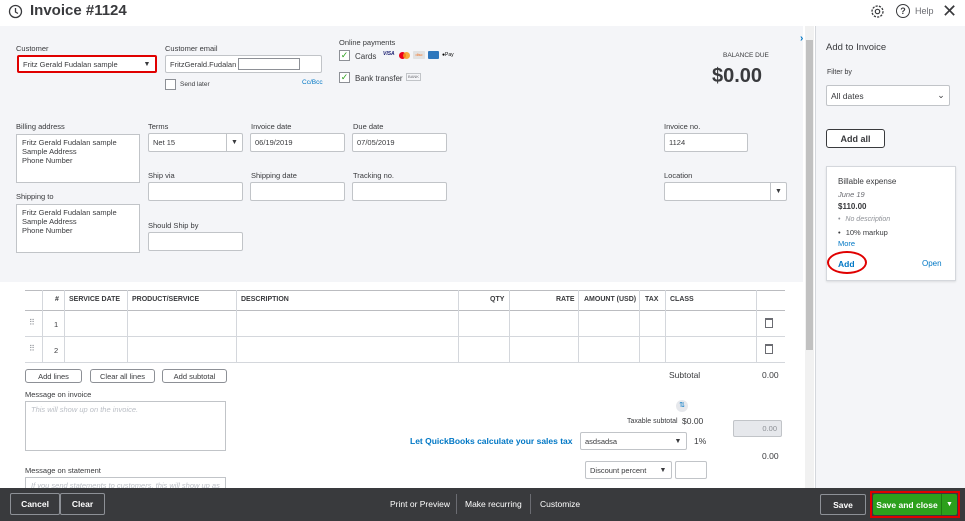 This screenshot has height=521, width=965. Describe the element at coordinates (405, 349) in the screenshot. I see `table-row: ⠿ 2` at that location.